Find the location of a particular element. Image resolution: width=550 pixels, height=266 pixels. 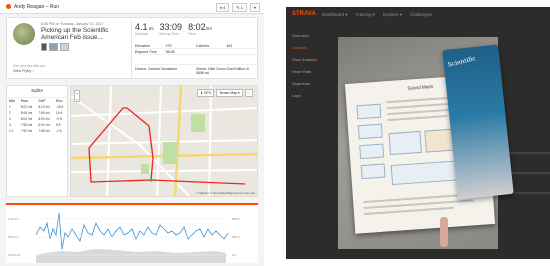

pace-stat: 8:02/mi Pace is located at coordinates (200, 29).